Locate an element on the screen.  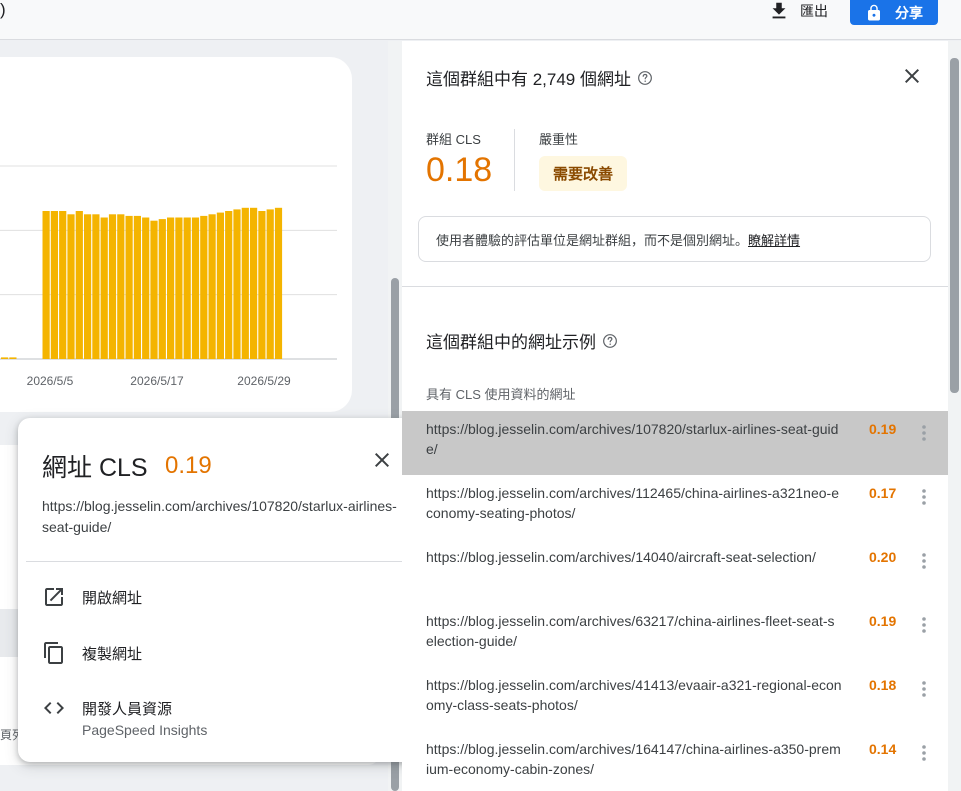
group-cls-label: 群組 CLS is located at coordinates (453, 139).